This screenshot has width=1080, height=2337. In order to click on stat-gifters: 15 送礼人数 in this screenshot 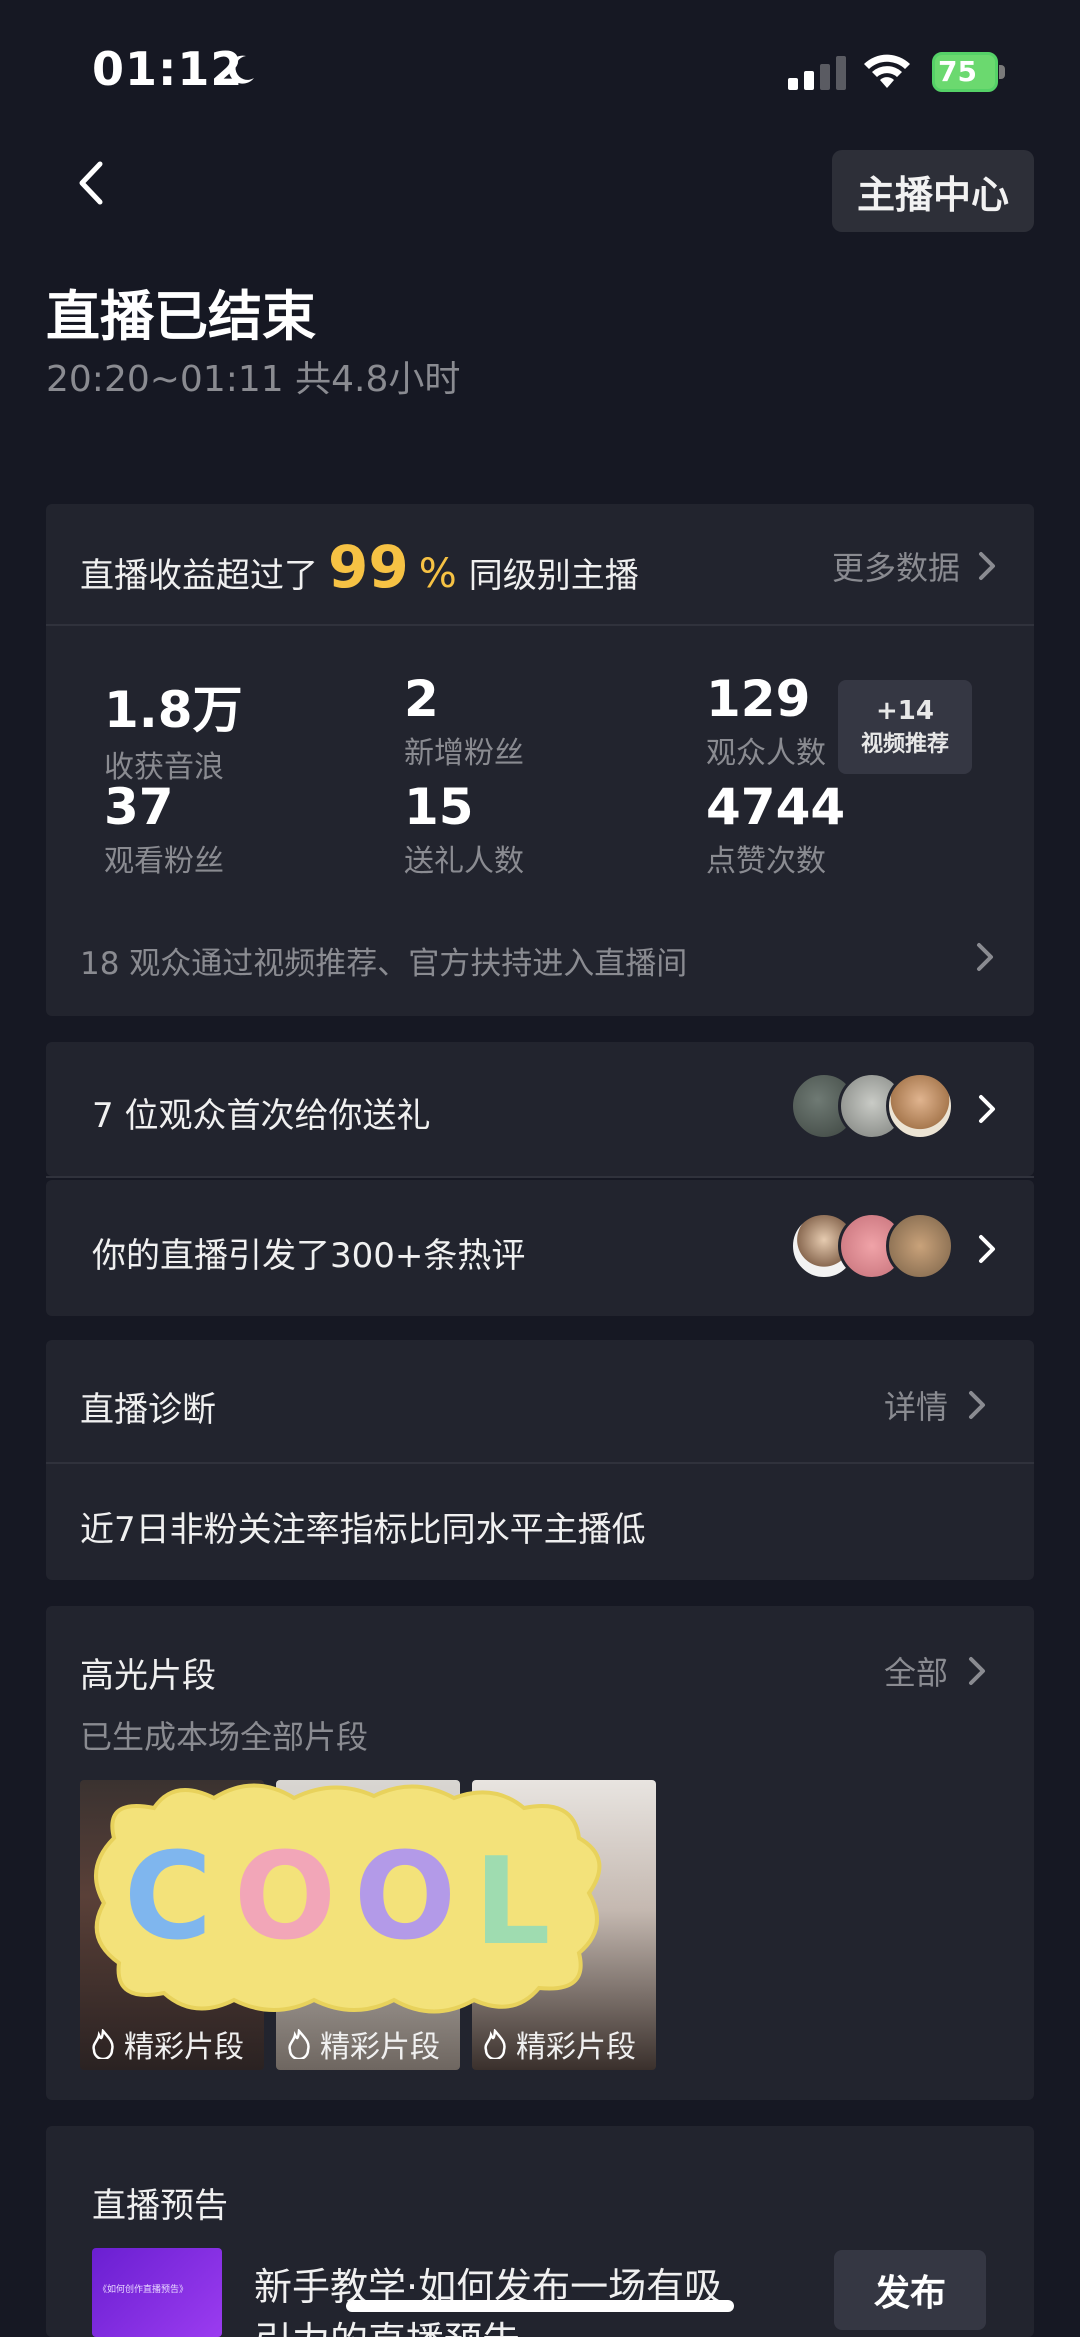, I will do `click(464, 829)`.